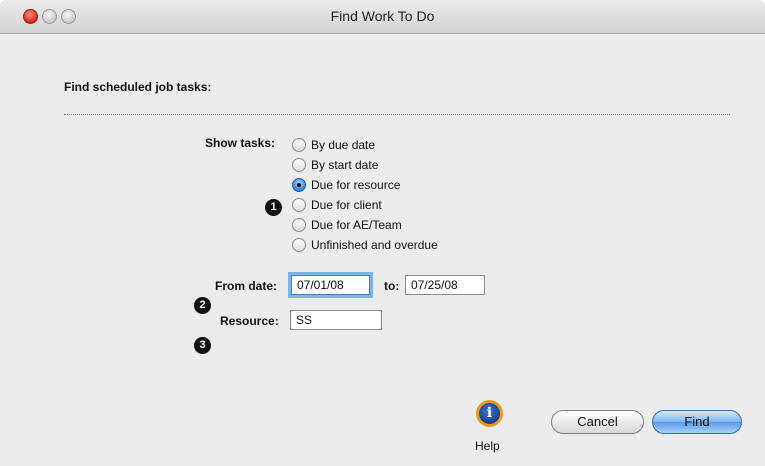 The height and width of the screenshot is (466, 765). What do you see at coordinates (445, 285) in the screenshot?
I see `to-date-input` at bounding box center [445, 285].